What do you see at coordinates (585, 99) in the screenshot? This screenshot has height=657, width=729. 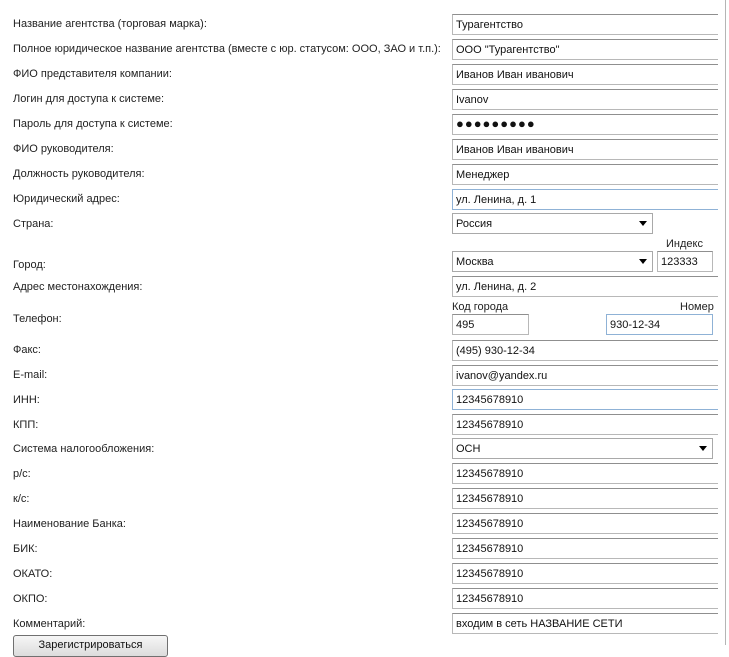 I see `login-input: Ivanov` at bounding box center [585, 99].